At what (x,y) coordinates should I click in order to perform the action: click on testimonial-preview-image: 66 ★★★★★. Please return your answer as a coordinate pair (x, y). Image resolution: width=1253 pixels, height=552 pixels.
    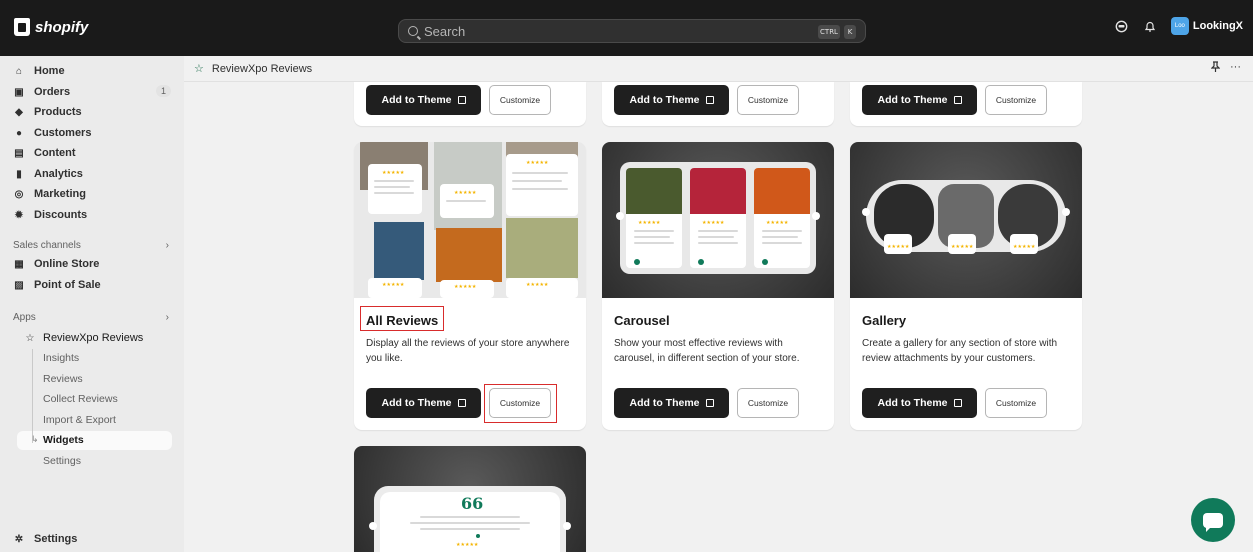
    Looking at the image, I should click on (470, 499).